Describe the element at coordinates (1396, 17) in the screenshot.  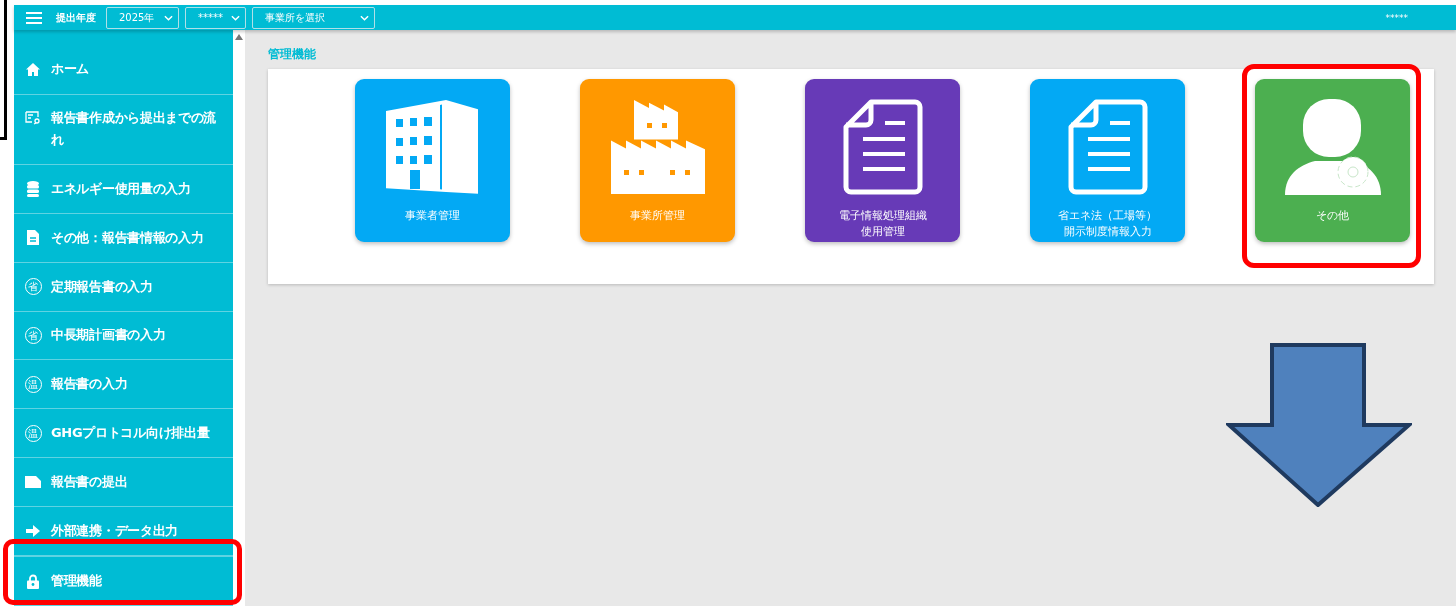
I see `user-name: *****` at that location.